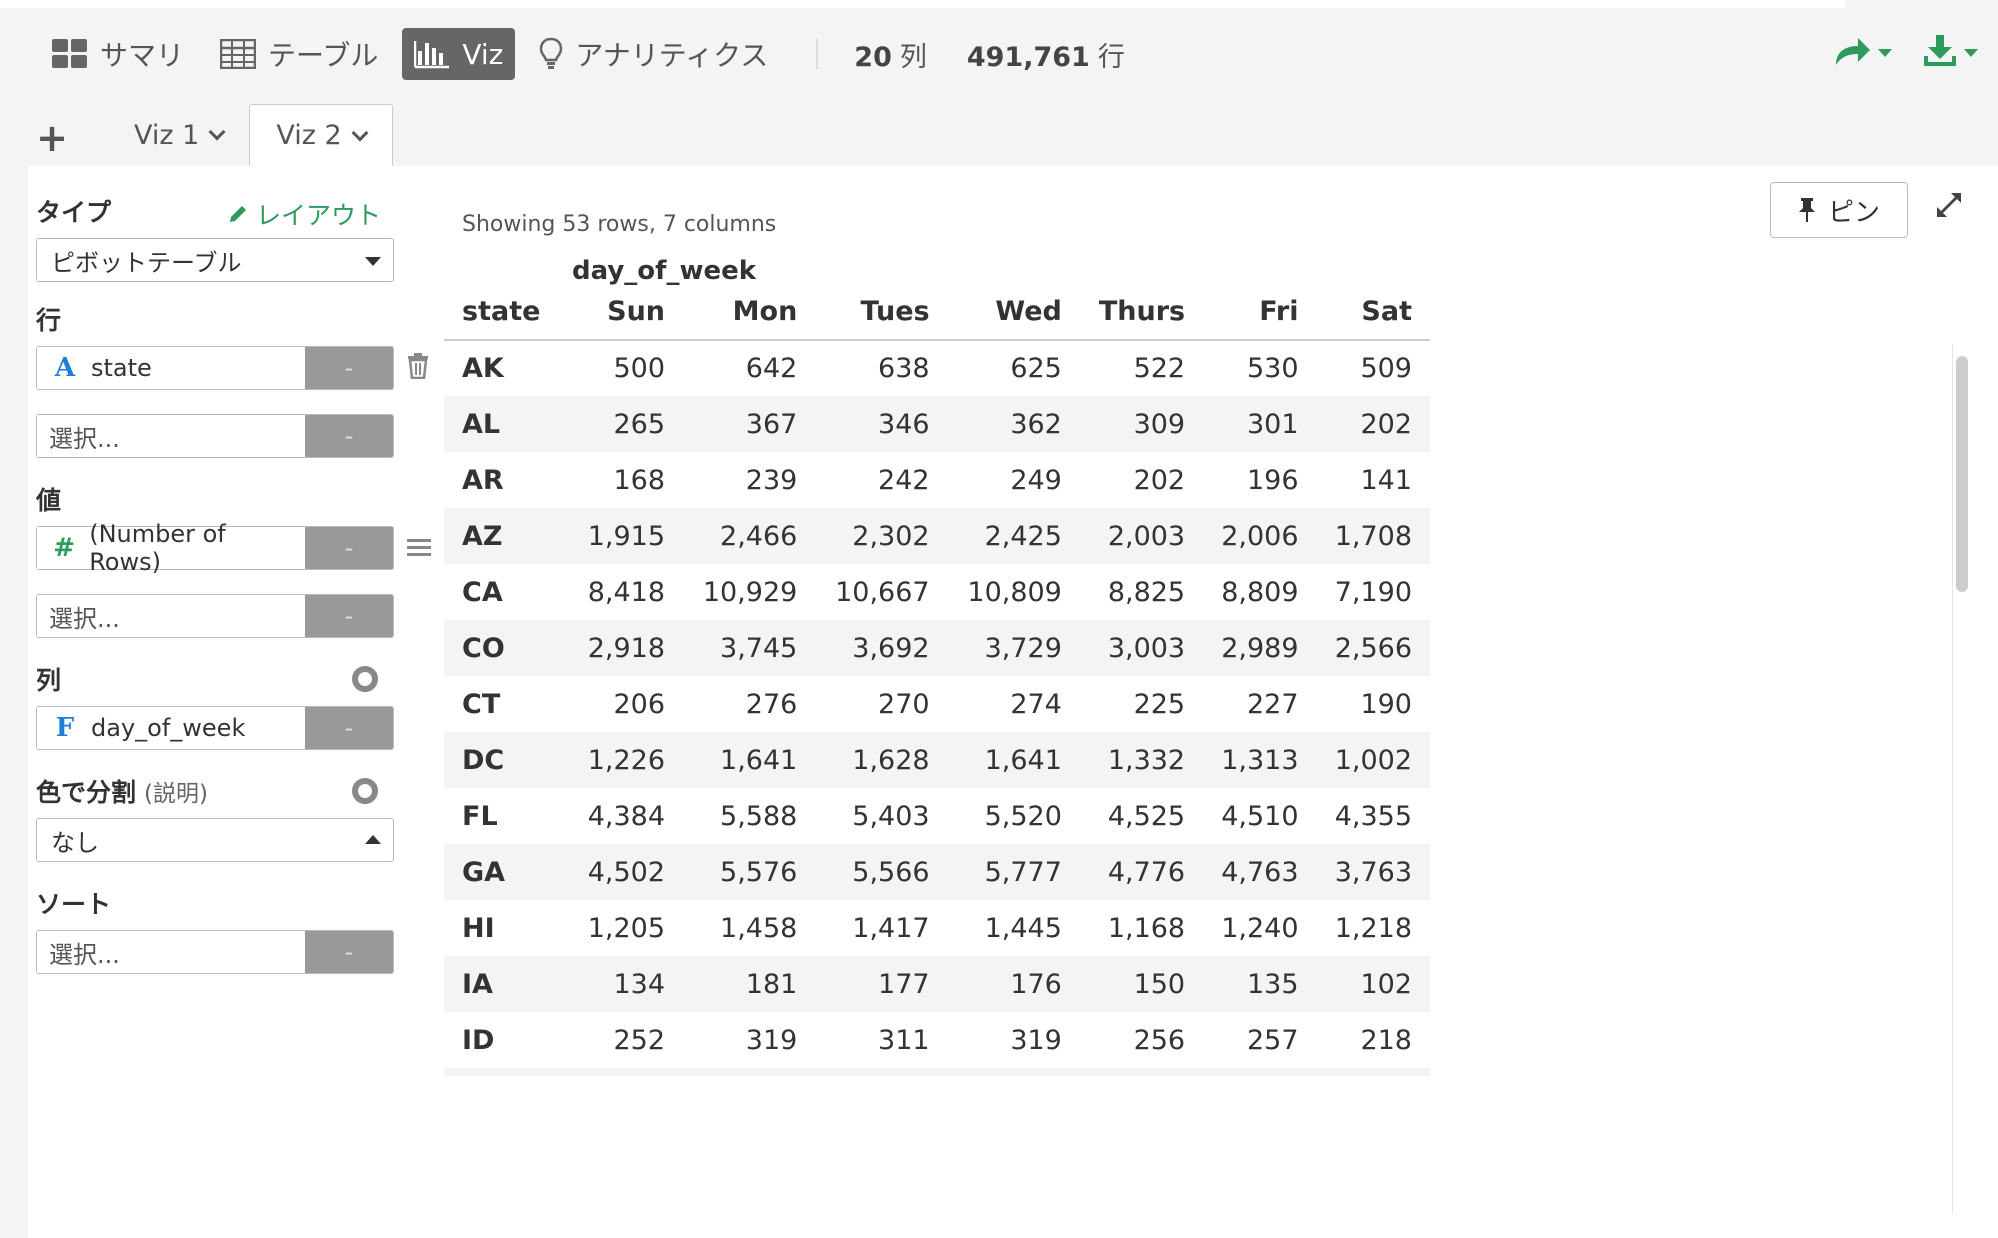  I want to click on row-field-state: A state -, so click(232, 368).